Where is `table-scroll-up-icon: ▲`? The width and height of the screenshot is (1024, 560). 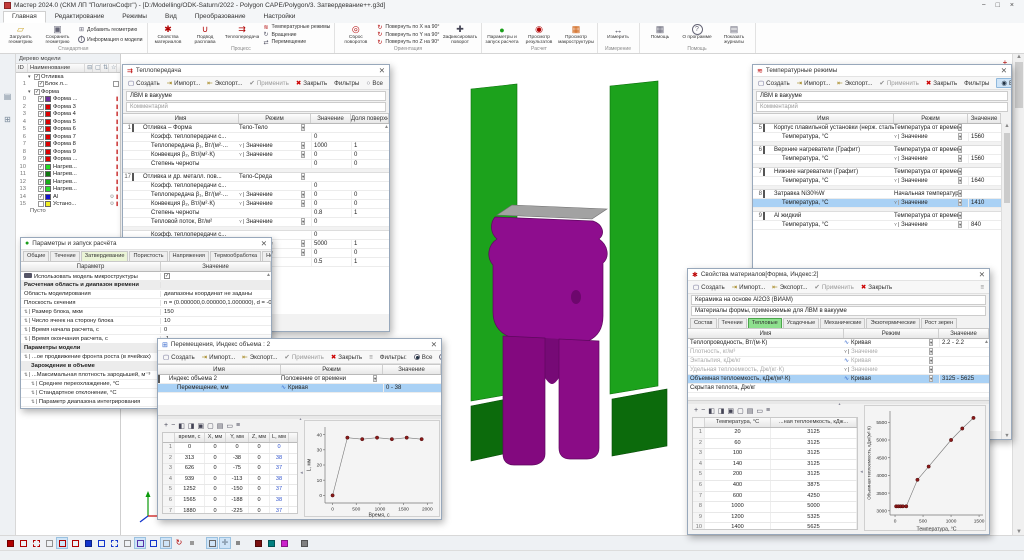
table-scroll-up-icon: ▲ is located at coordinates (386, 127).